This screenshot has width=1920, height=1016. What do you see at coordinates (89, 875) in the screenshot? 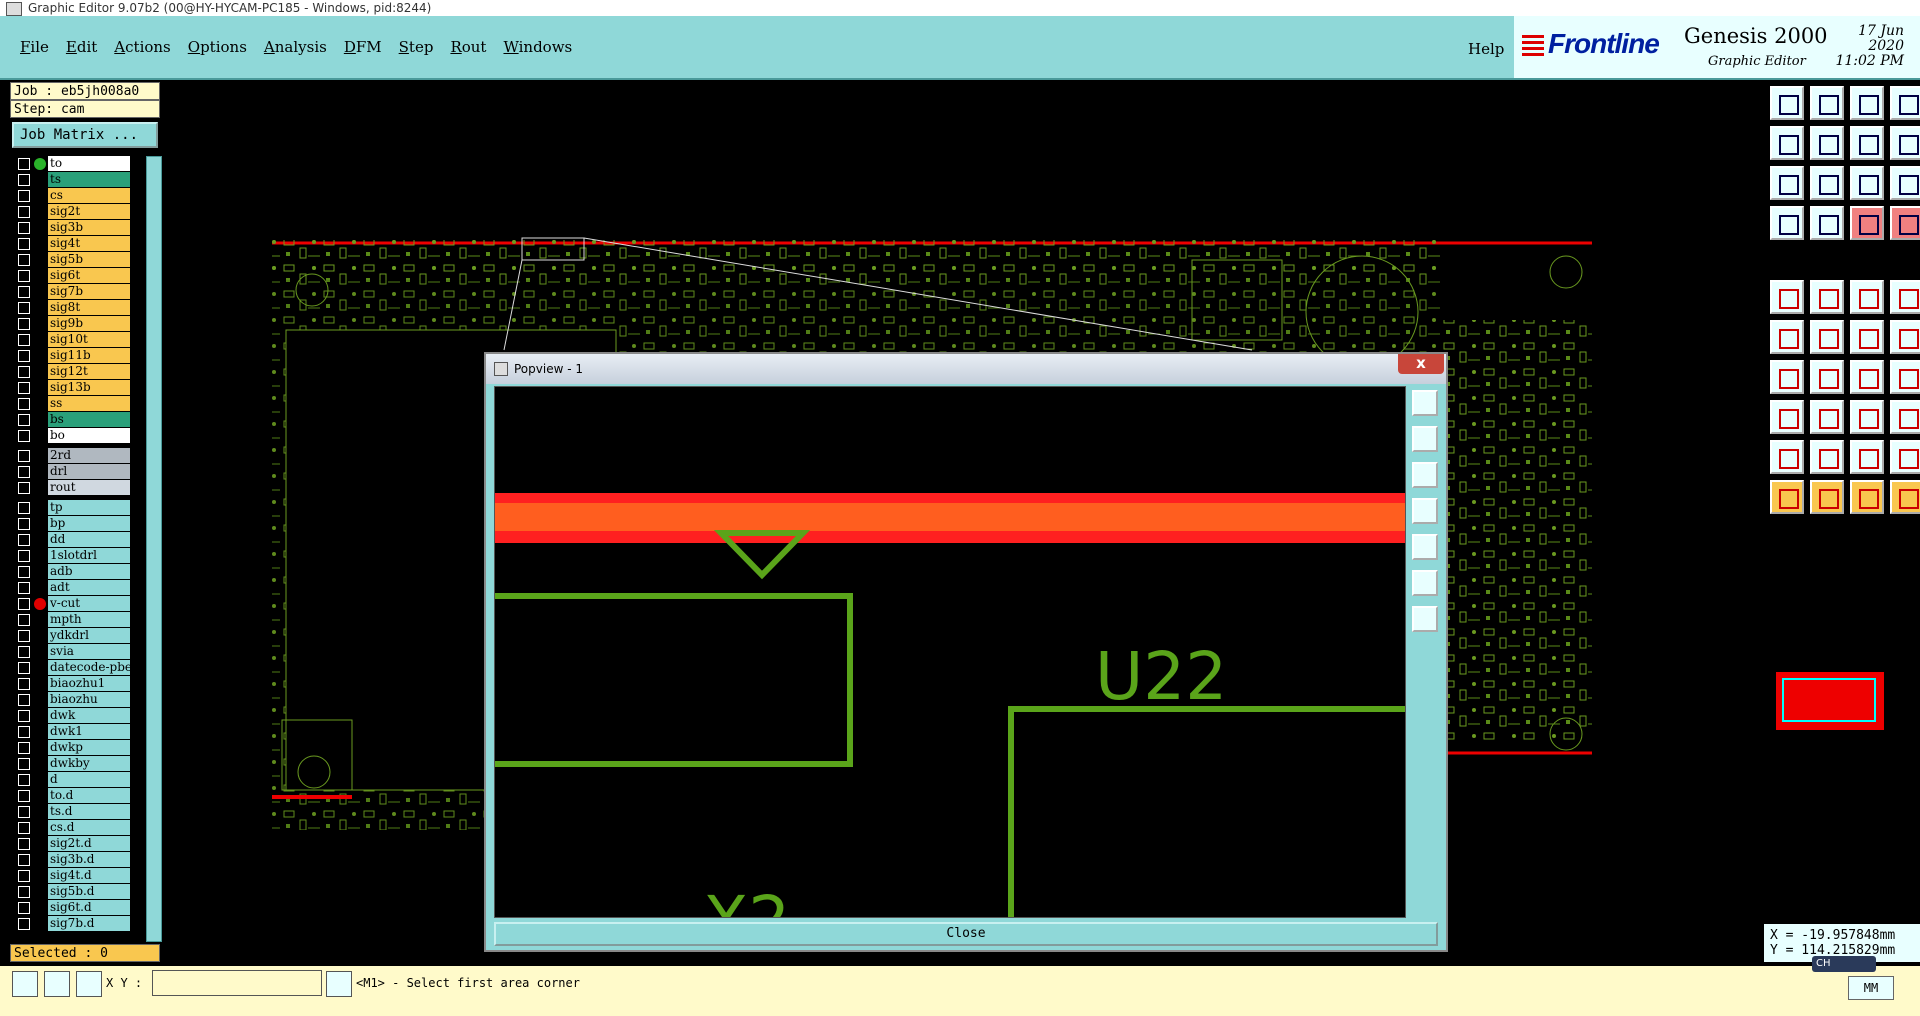
I see `layer-name: sig4t.d` at bounding box center [89, 875].